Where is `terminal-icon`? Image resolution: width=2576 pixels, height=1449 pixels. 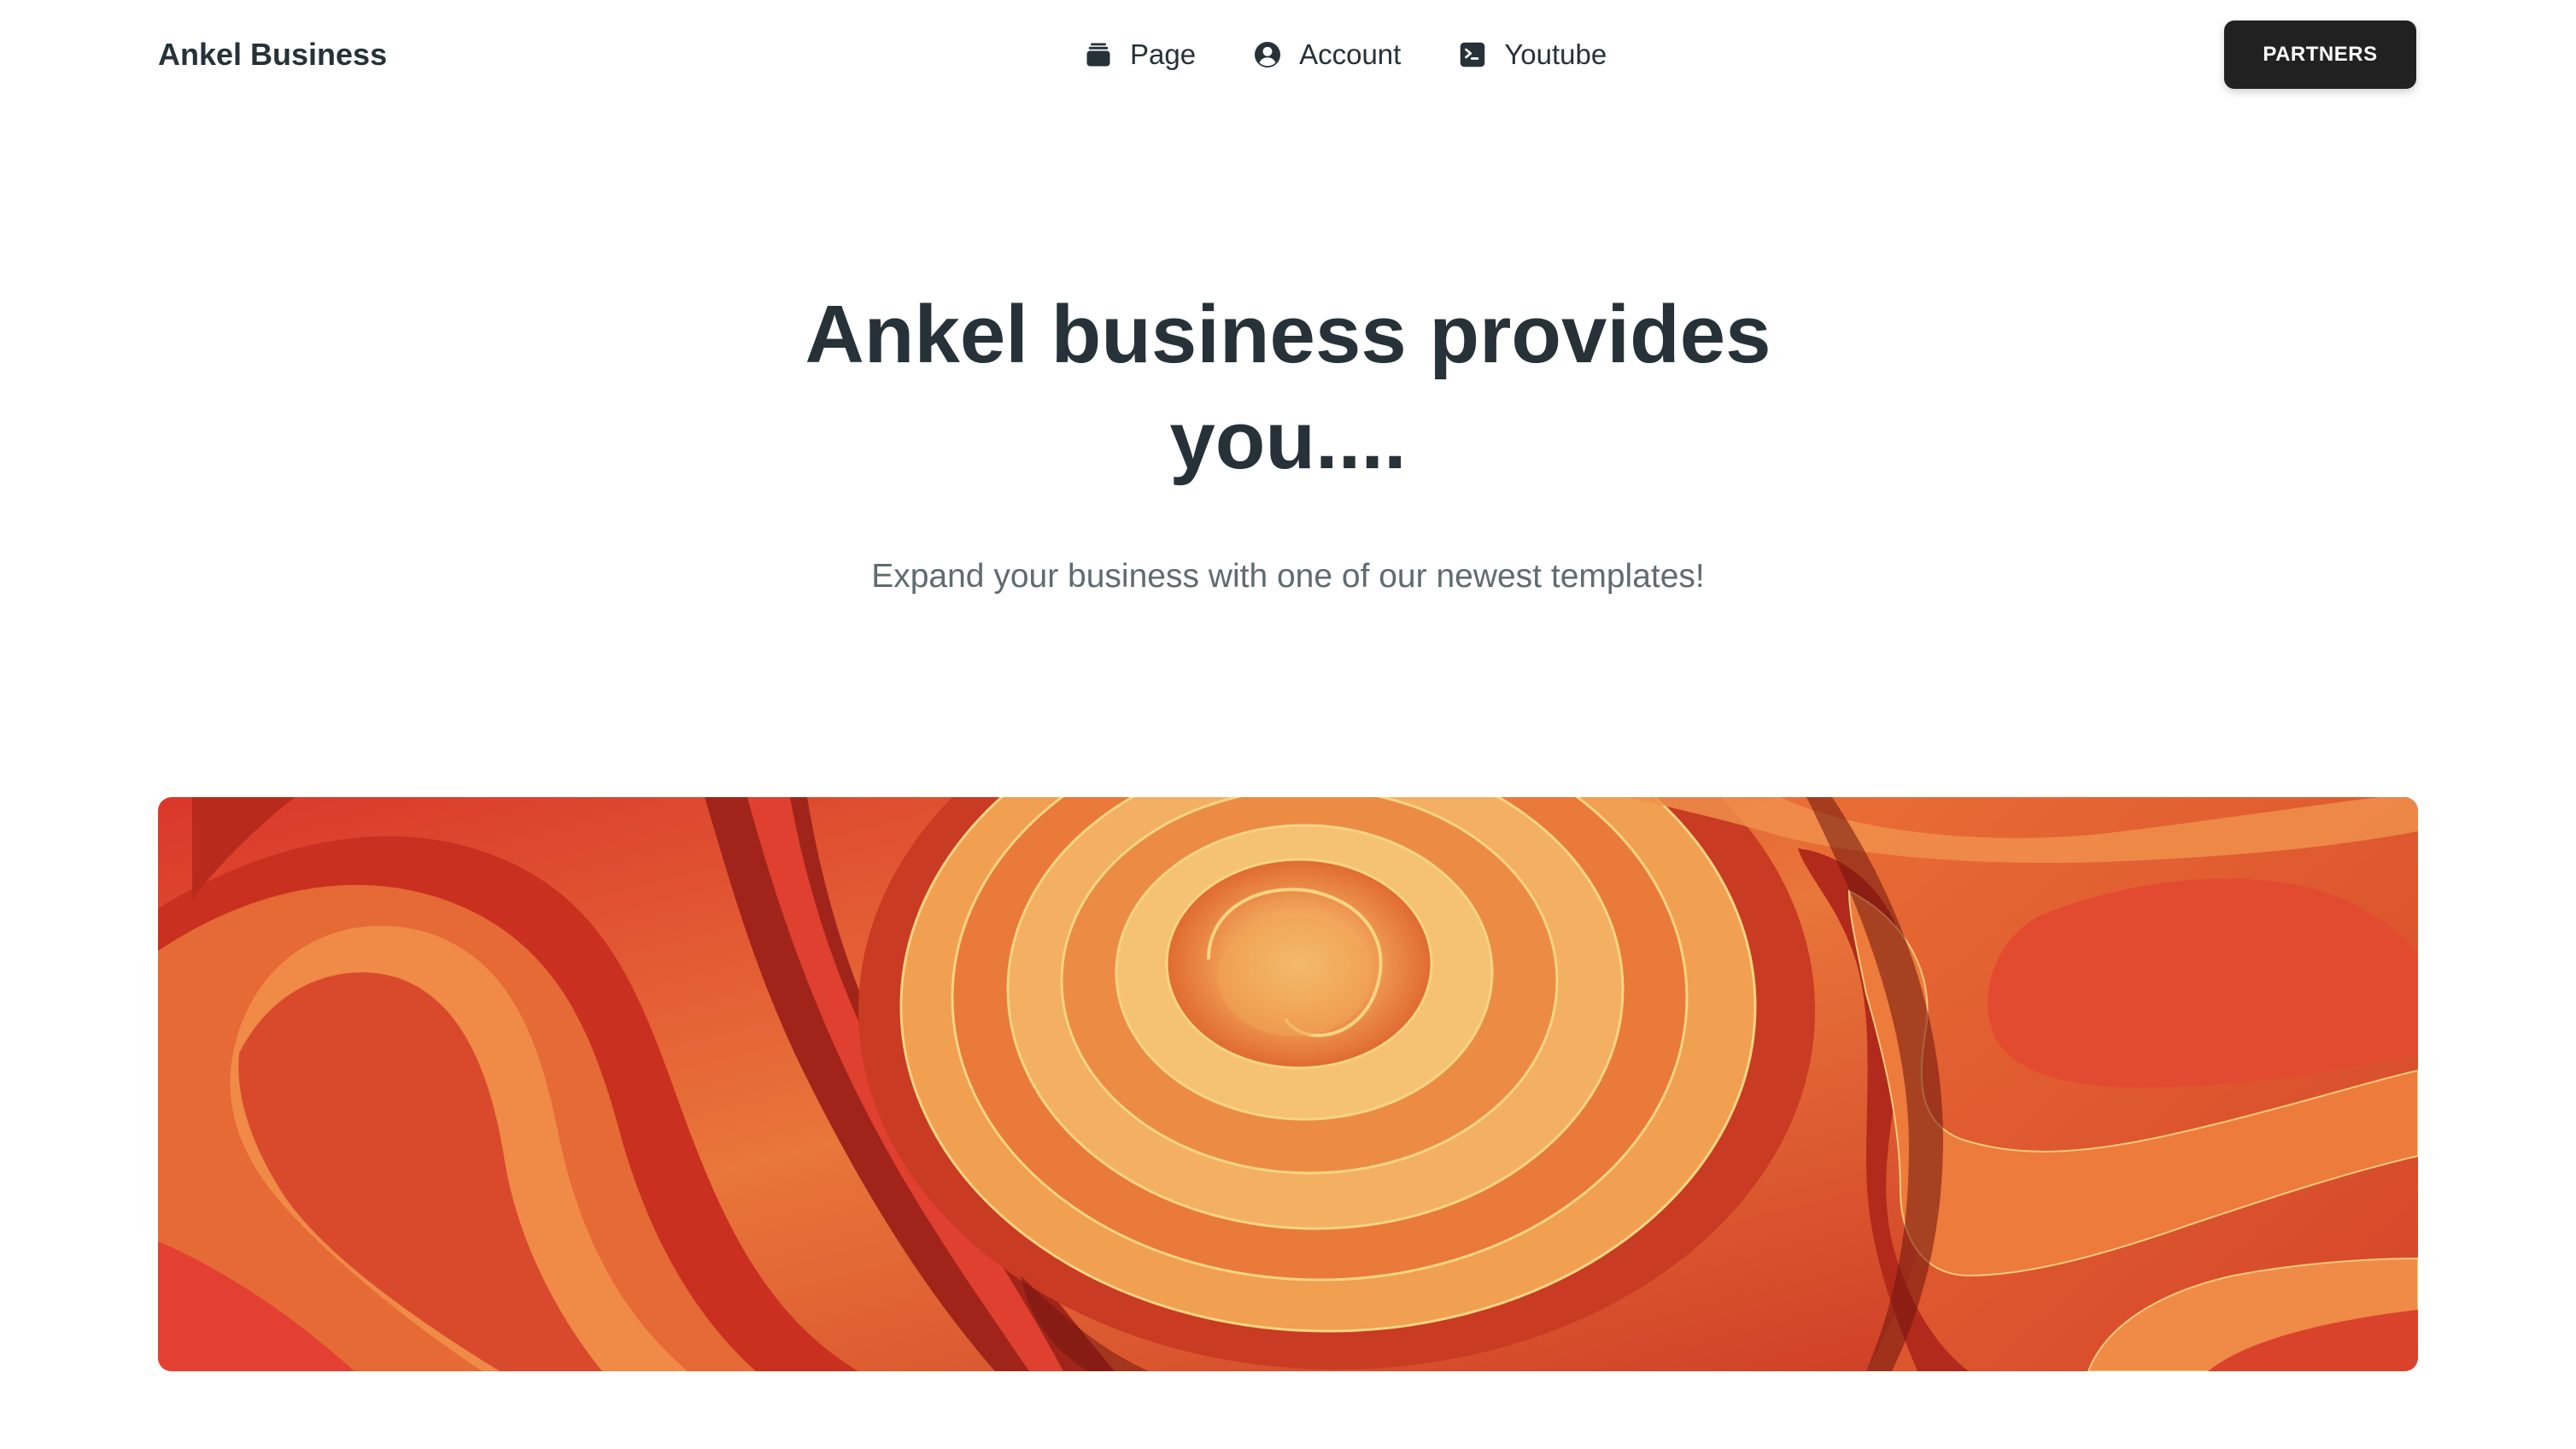 terminal-icon is located at coordinates (1472, 54).